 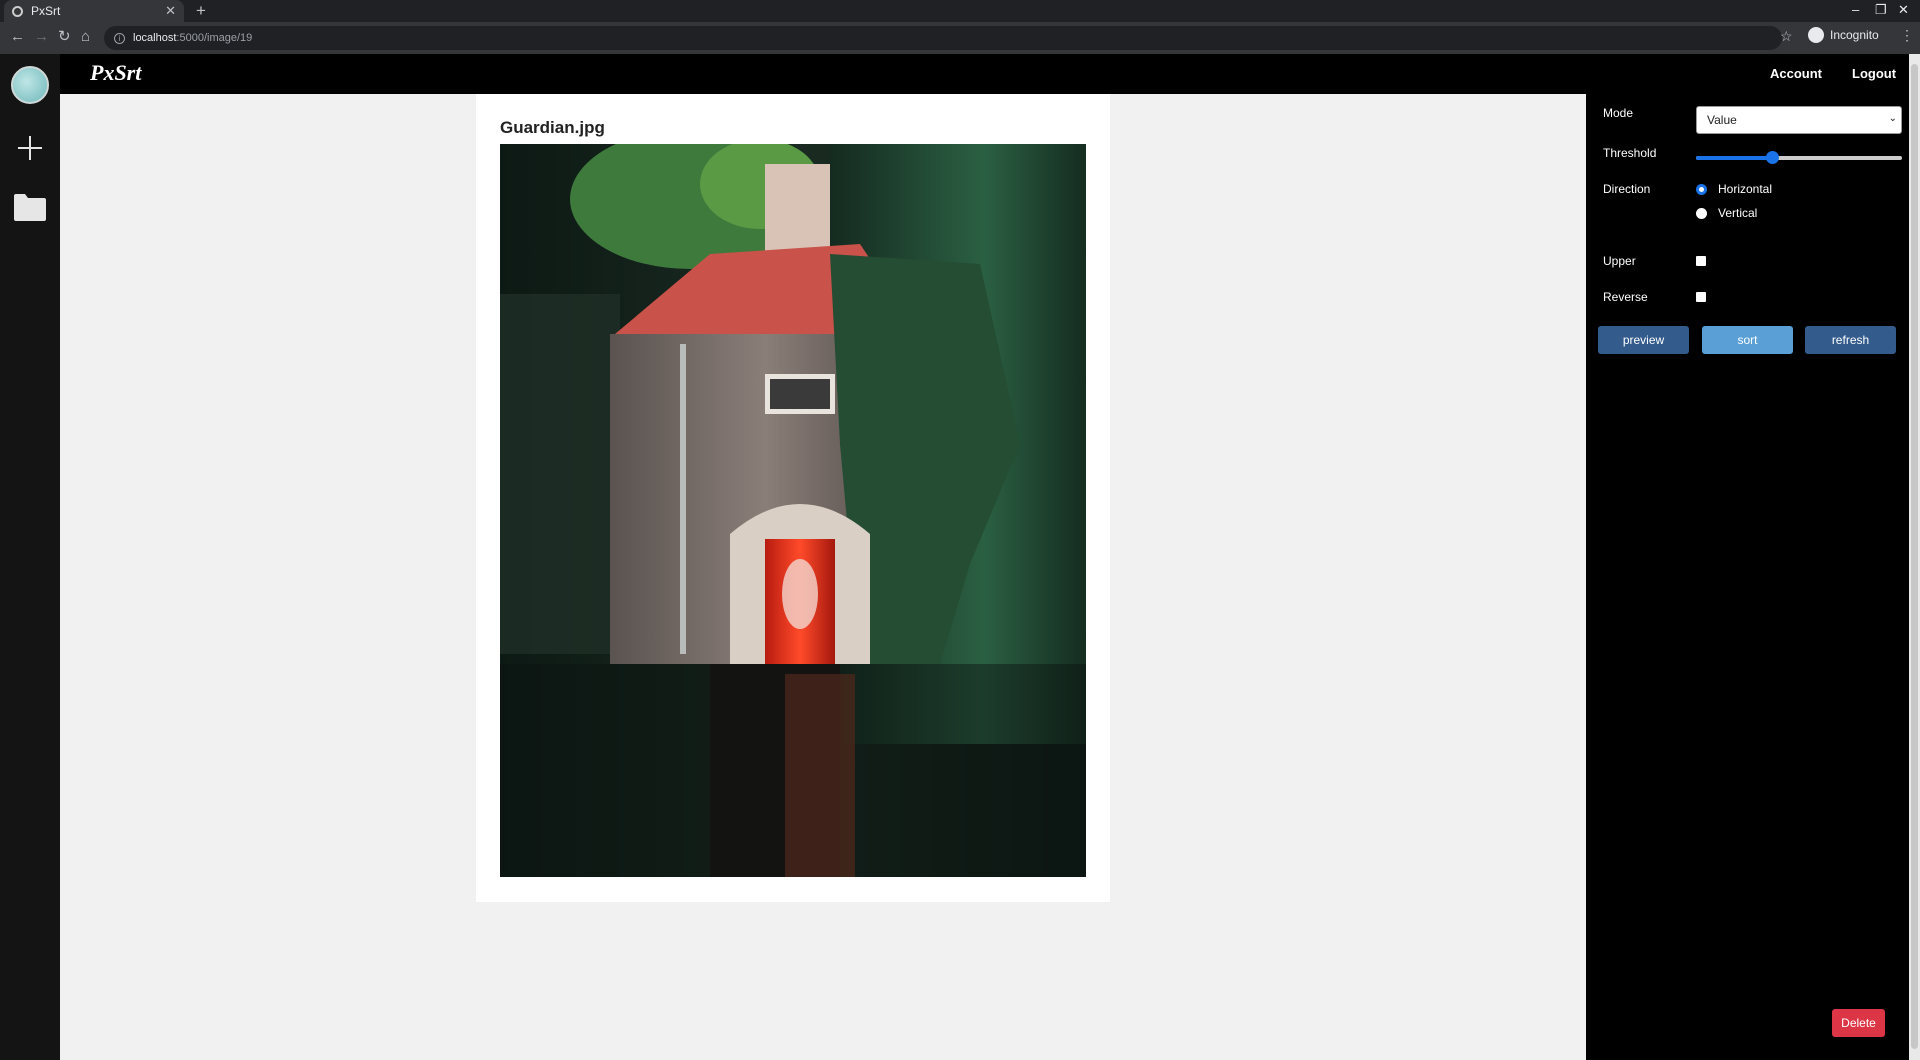 What do you see at coordinates (1903, 10) in the screenshot?
I see `close-window-icon: ✕` at bounding box center [1903, 10].